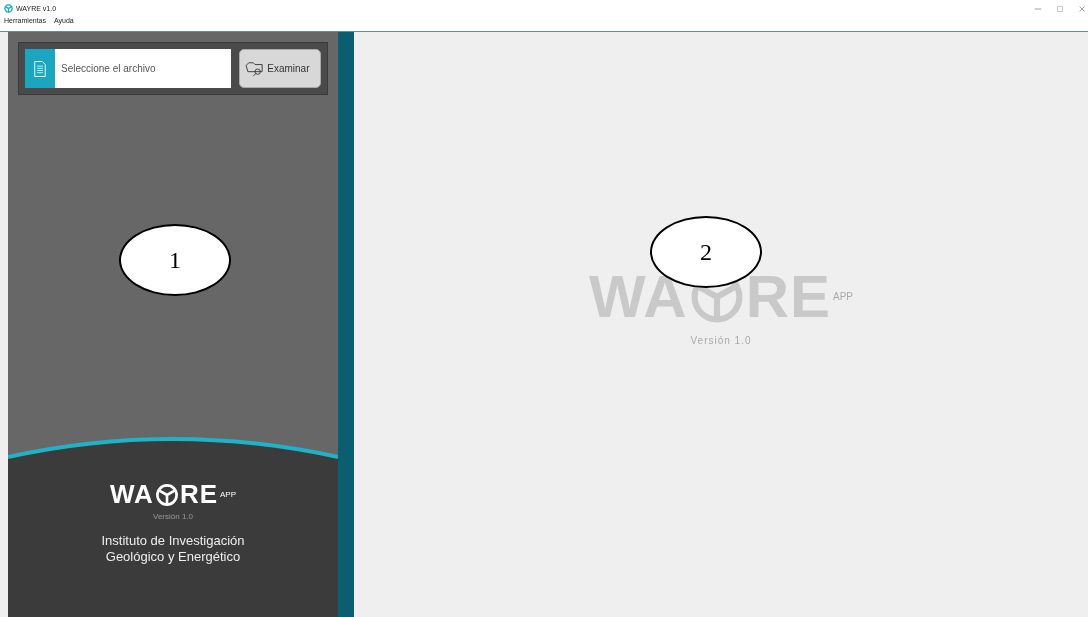 The width and height of the screenshot is (1088, 617). Describe the element at coordinates (132, 494) in the screenshot. I see `logo-text: WA` at that location.